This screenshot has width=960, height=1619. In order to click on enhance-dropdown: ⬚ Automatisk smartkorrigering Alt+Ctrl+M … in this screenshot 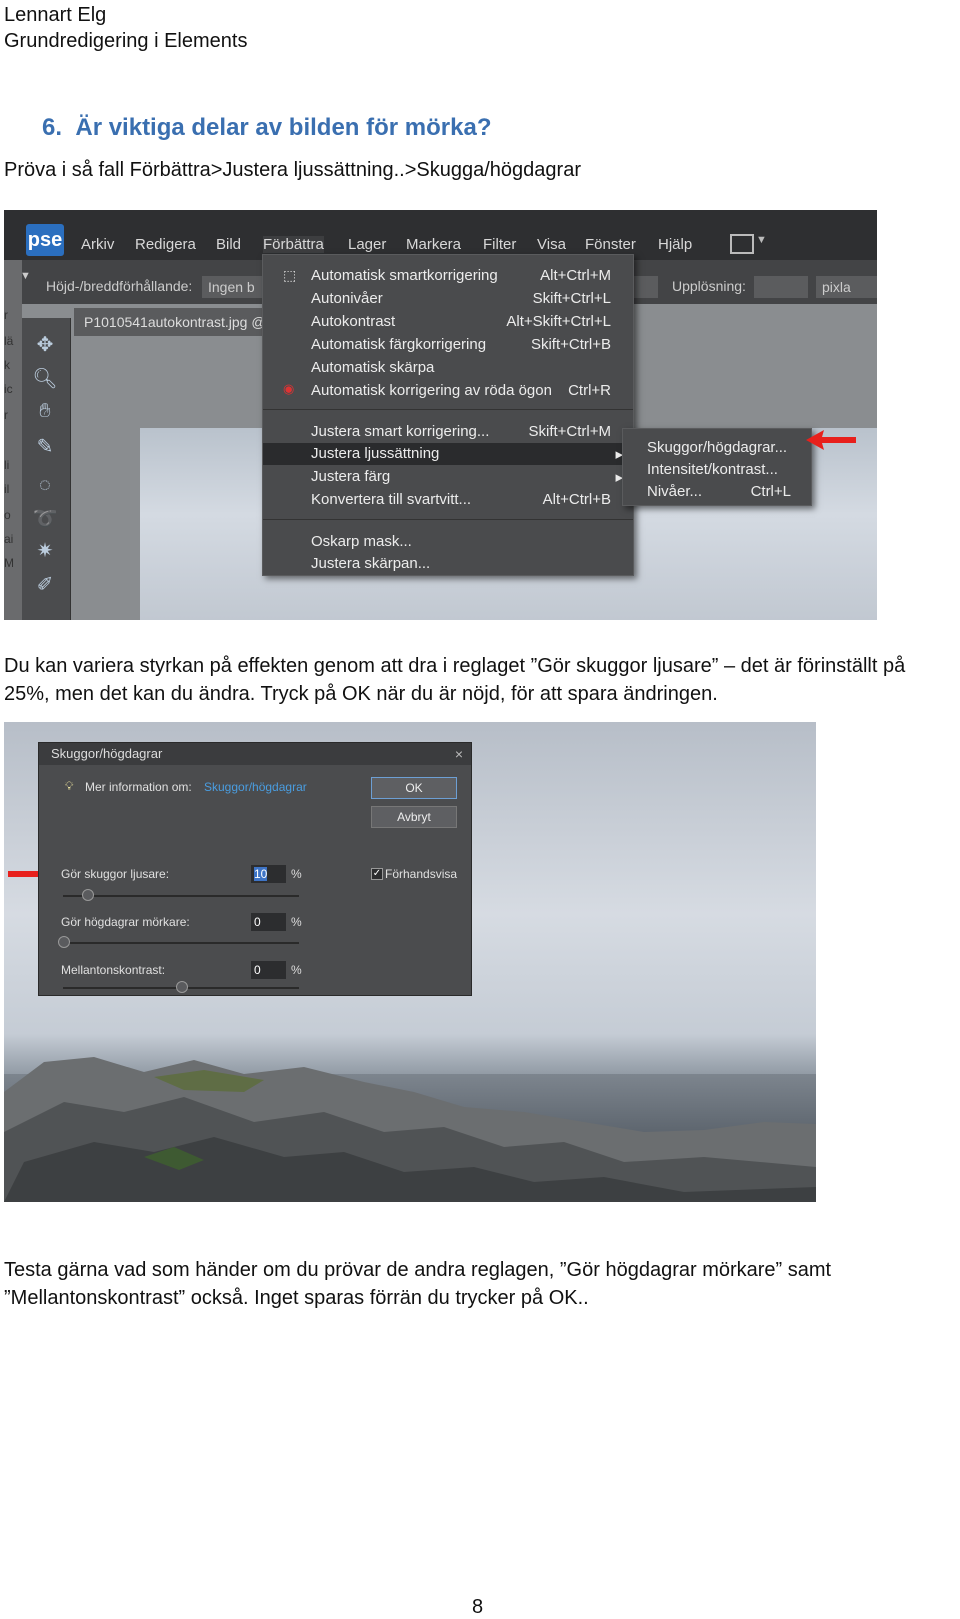, I will do `click(448, 415)`.